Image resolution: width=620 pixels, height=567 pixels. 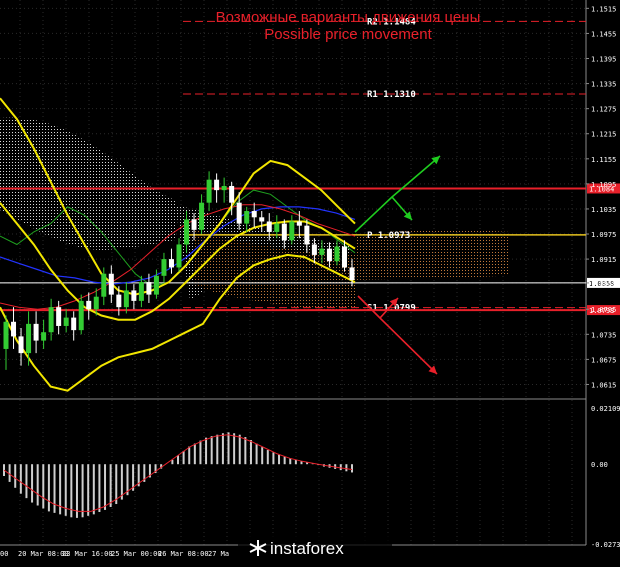 What do you see at coordinates (4, 554) in the screenshot?
I see `time-label: 00` at bounding box center [4, 554].